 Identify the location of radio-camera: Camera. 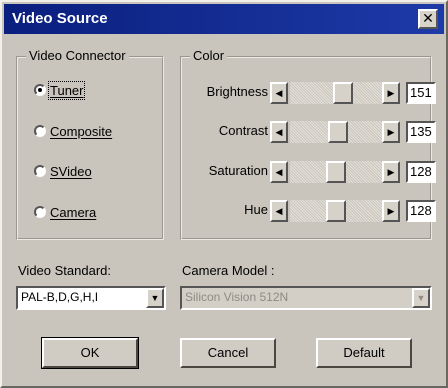
(65, 212).